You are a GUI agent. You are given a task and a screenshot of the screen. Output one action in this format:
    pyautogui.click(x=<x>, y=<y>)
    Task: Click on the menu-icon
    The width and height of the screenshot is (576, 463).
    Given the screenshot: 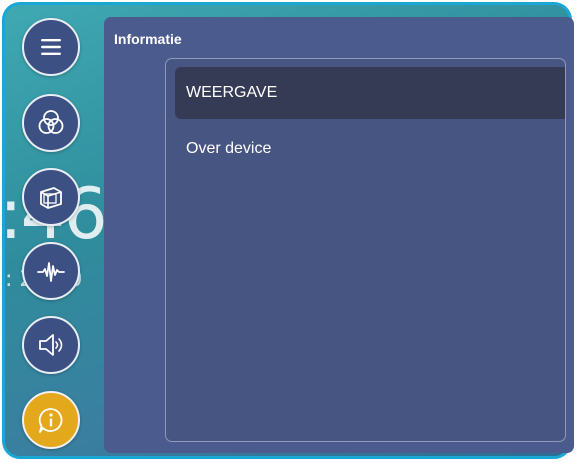 What is the action you would take?
    pyautogui.click(x=51, y=47)
    